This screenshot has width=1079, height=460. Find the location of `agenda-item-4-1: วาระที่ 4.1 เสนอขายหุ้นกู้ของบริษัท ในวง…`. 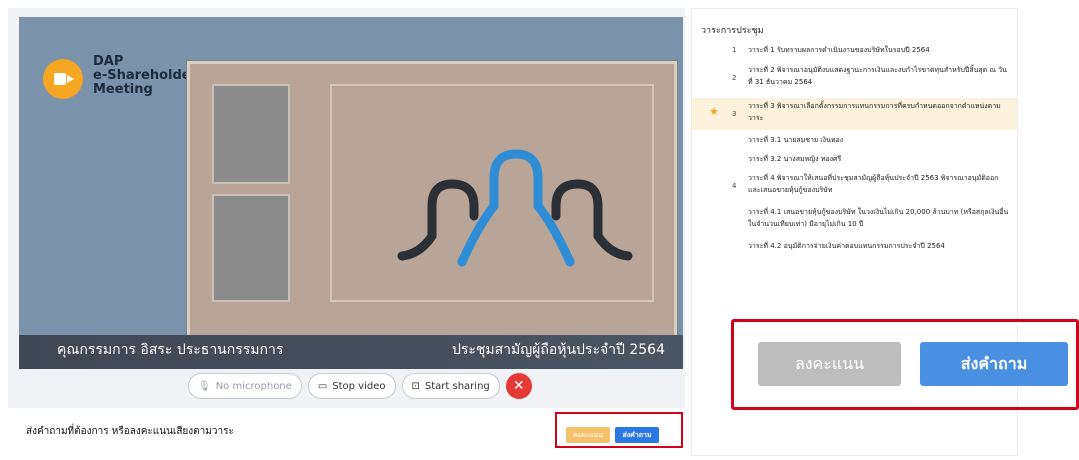

agenda-item-4-1: วาระที่ 4.1 เสนอขายหุ้นกู้ของบริษัท ในวง… is located at coordinates (854, 220).